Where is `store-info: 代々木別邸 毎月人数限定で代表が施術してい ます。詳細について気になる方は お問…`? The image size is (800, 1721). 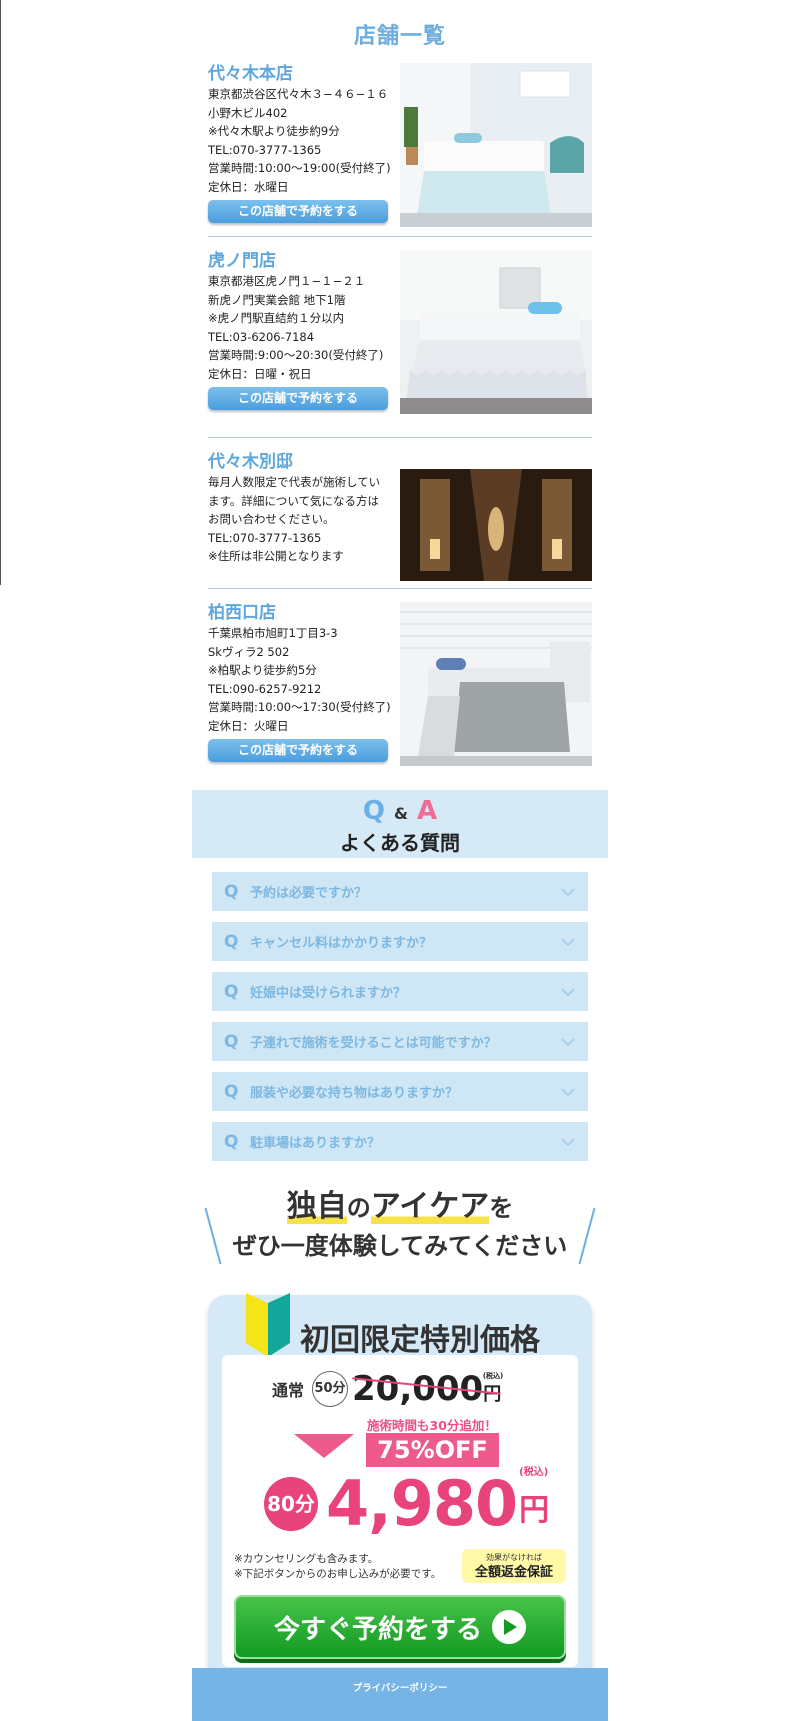 store-info: 代々木別邸 毎月人数限定で代表が施術してい ます。詳細について気になる方は お問… is located at coordinates (304, 508).